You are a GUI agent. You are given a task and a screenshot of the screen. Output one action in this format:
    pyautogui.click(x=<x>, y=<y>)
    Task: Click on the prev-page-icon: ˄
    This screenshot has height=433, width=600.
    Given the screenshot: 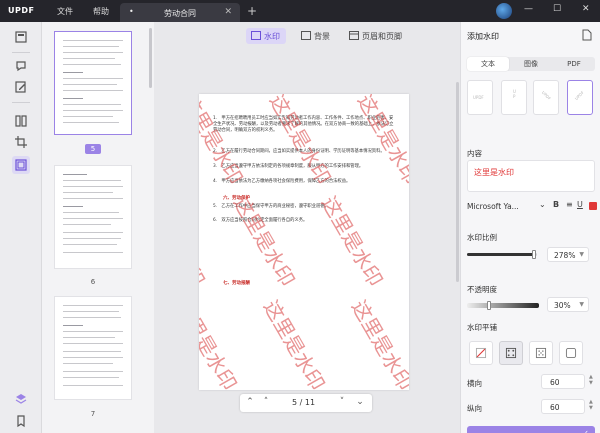 What is the action you would take?
    pyautogui.click(x=266, y=402)
    